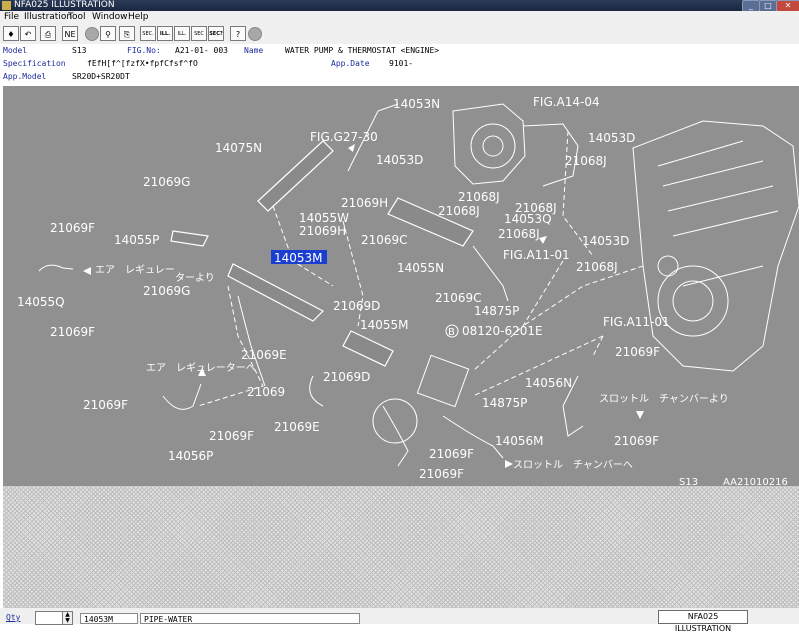  Describe the element at coordinates (25, 76) in the screenshot. I see `appmodel-label: App.Model` at that location.